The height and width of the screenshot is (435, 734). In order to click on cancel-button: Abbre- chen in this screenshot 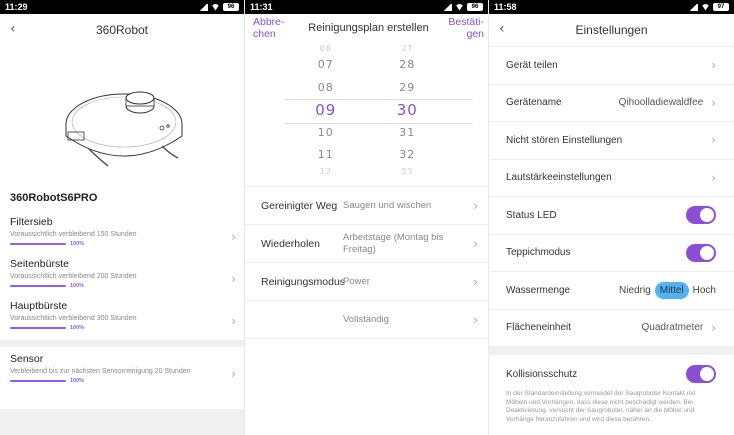, I will do `click(271, 28)`.